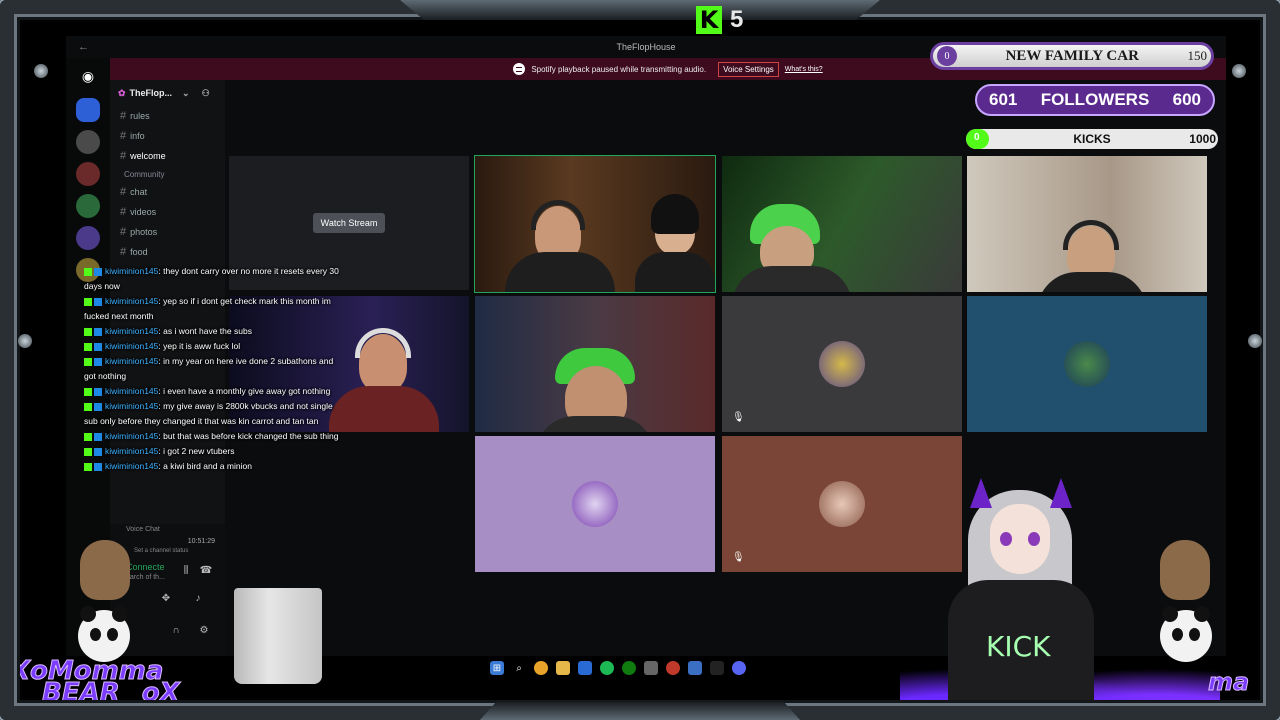 This screenshot has width=1280, height=720. What do you see at coordinates (1020, 539) in the screenshot?
I see `vtuber-face` at bounding box center [1020, 539].